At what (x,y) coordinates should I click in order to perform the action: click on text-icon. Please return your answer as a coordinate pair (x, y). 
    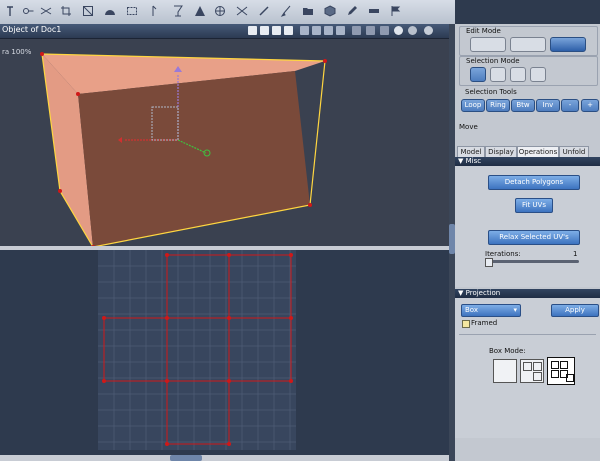
    Looking at the image, I should click on (10, 11).